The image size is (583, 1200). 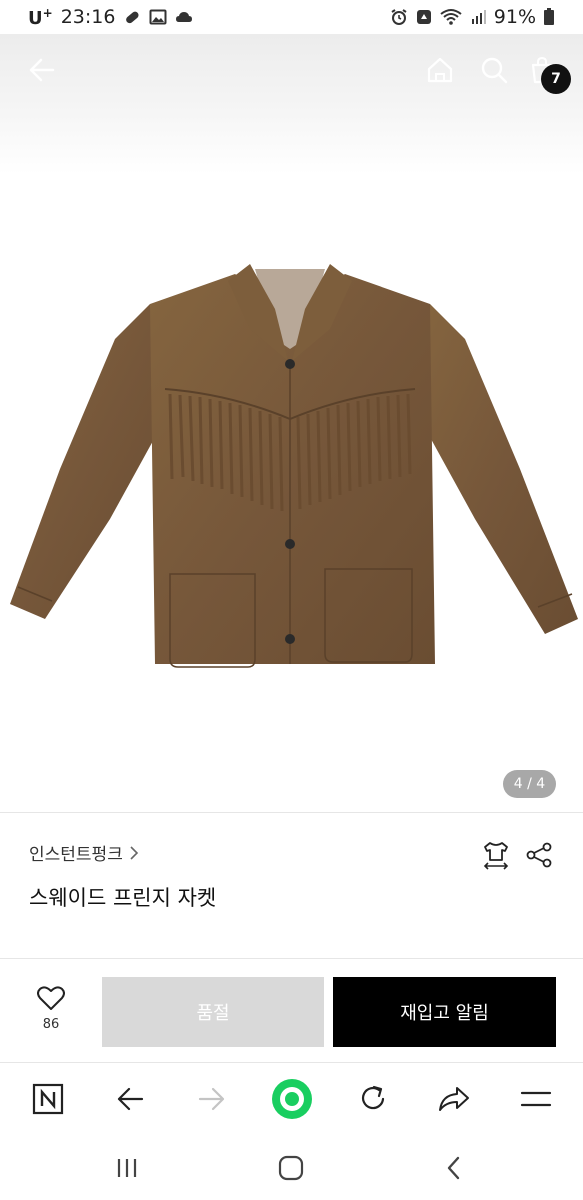 What do you see at coordinates (51, 1015) in the screenshot?
I see `like-button: 86` at bounding box center [51, 1015].